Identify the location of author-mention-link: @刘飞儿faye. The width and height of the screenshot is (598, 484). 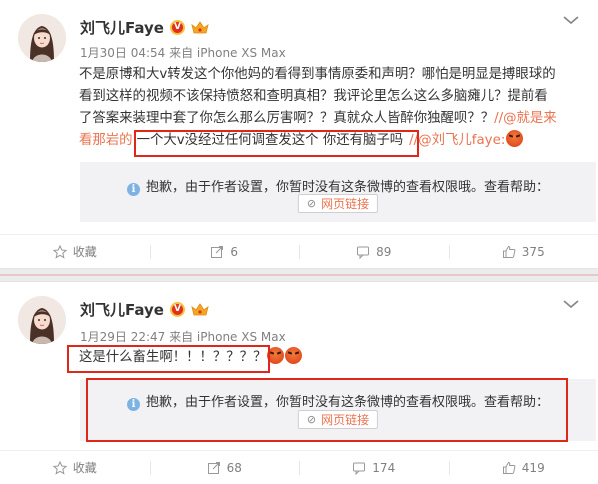
(459, 140).